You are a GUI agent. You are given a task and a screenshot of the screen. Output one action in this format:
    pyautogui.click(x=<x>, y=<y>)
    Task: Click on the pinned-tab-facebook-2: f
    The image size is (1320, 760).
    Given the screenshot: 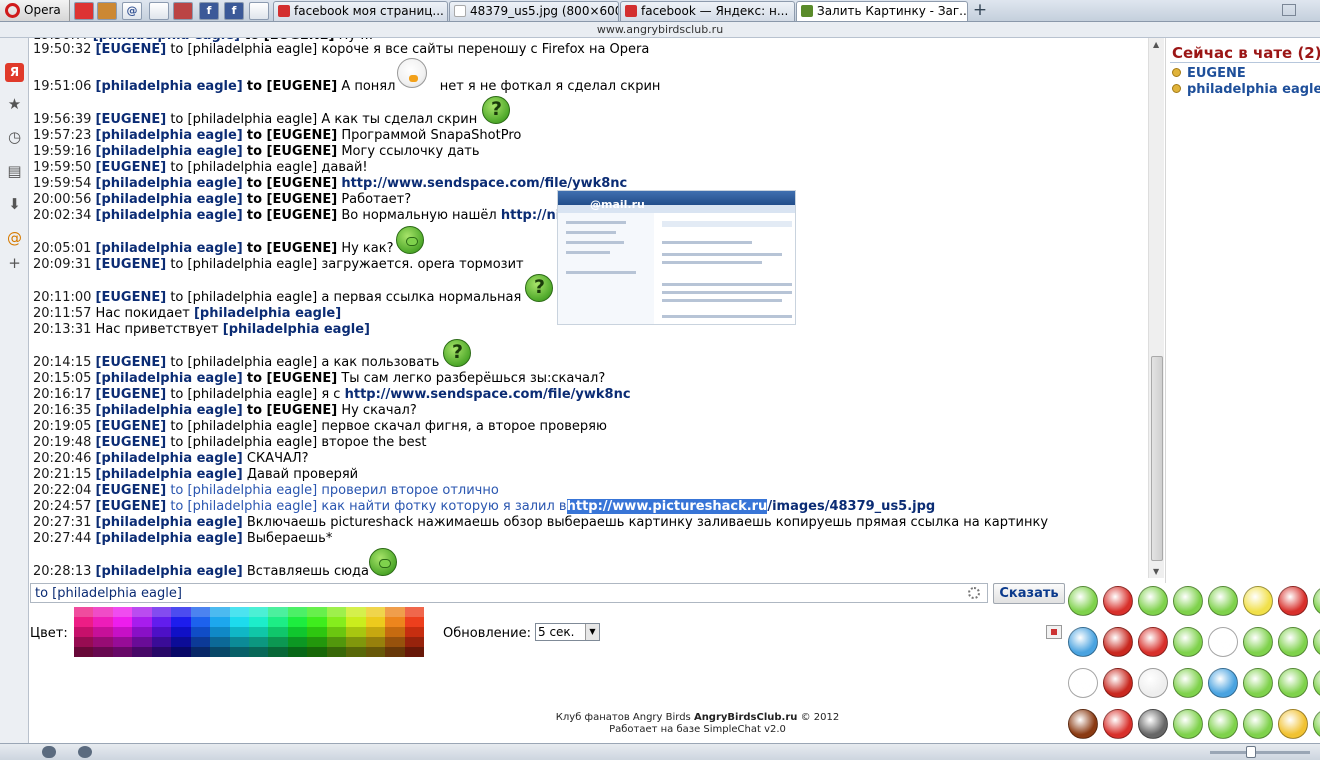 What is the action you would take?
    pyautogui.click(x=234, y=11)
    